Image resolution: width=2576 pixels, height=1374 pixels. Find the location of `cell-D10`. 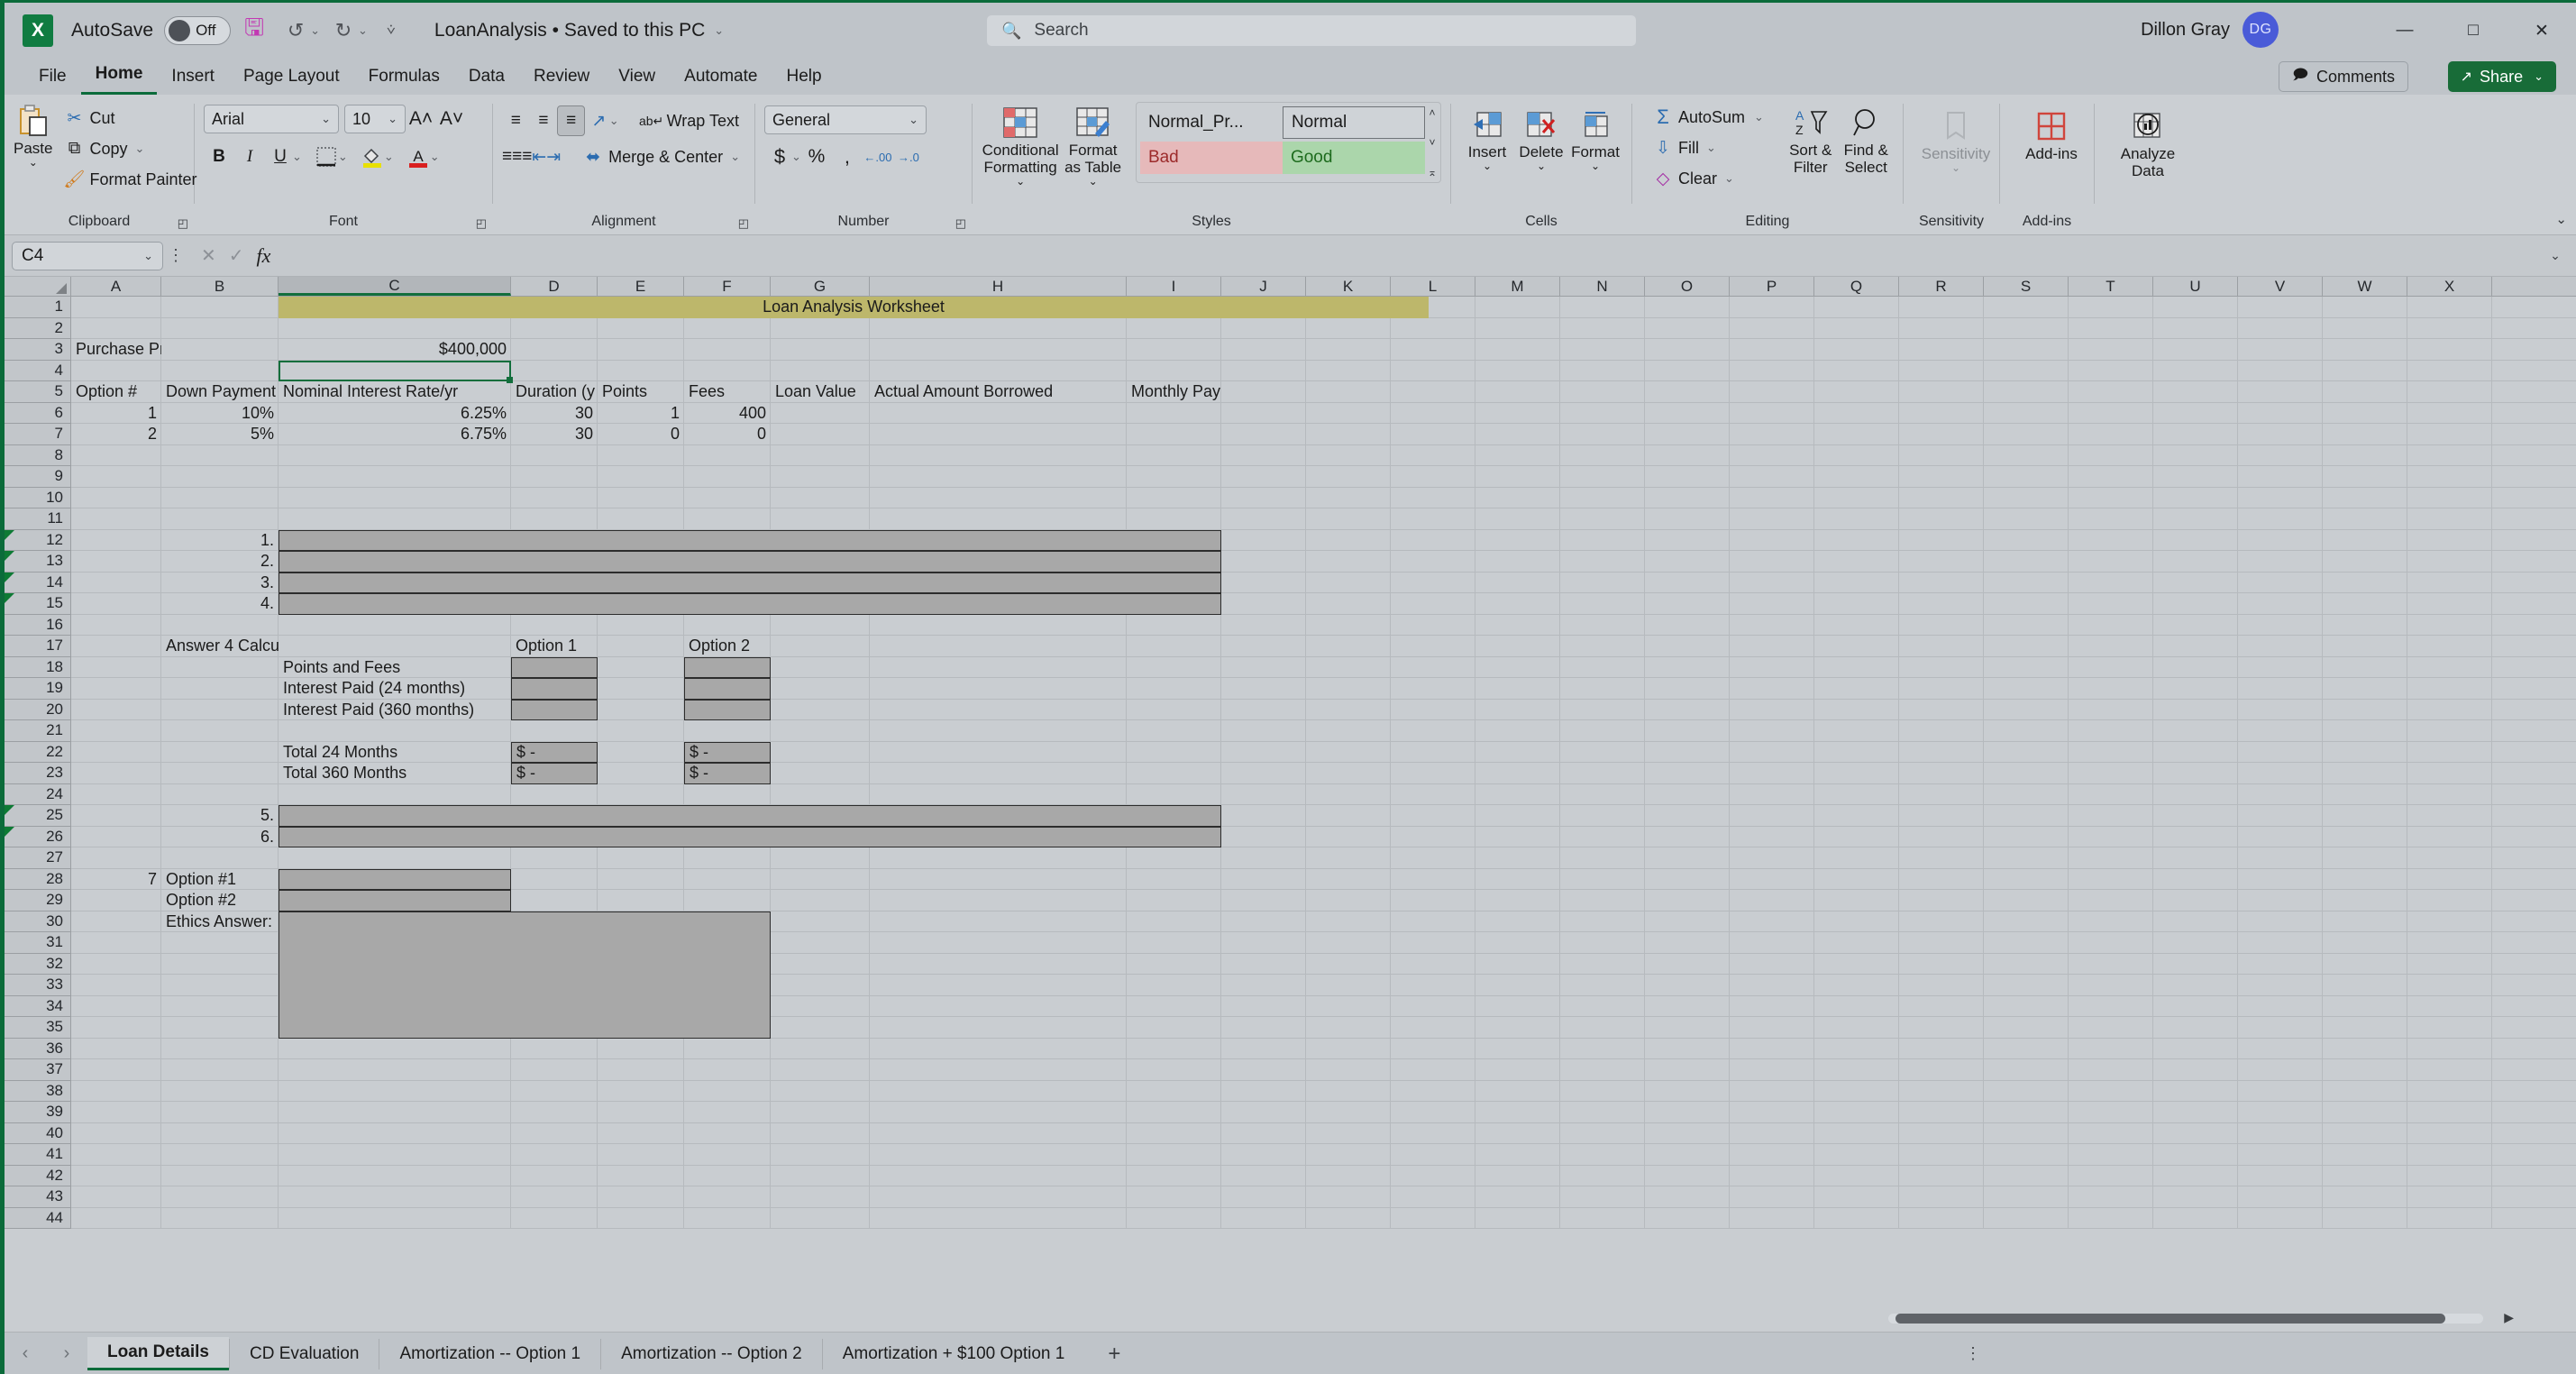

cell-D10 is located at coordinates (554, 497).